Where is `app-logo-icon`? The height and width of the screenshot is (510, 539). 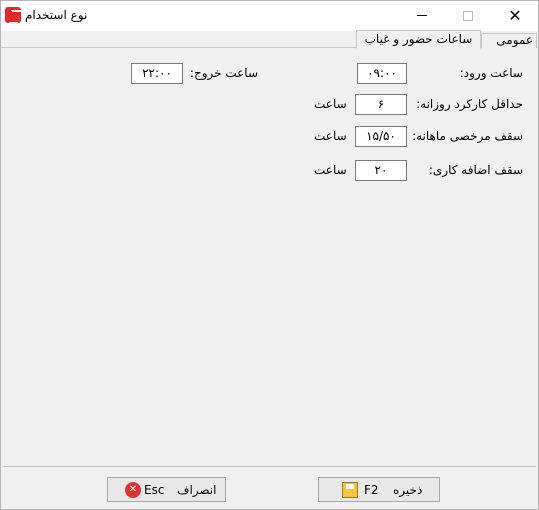 app-logo-icon is located at coordinates (13, 15).